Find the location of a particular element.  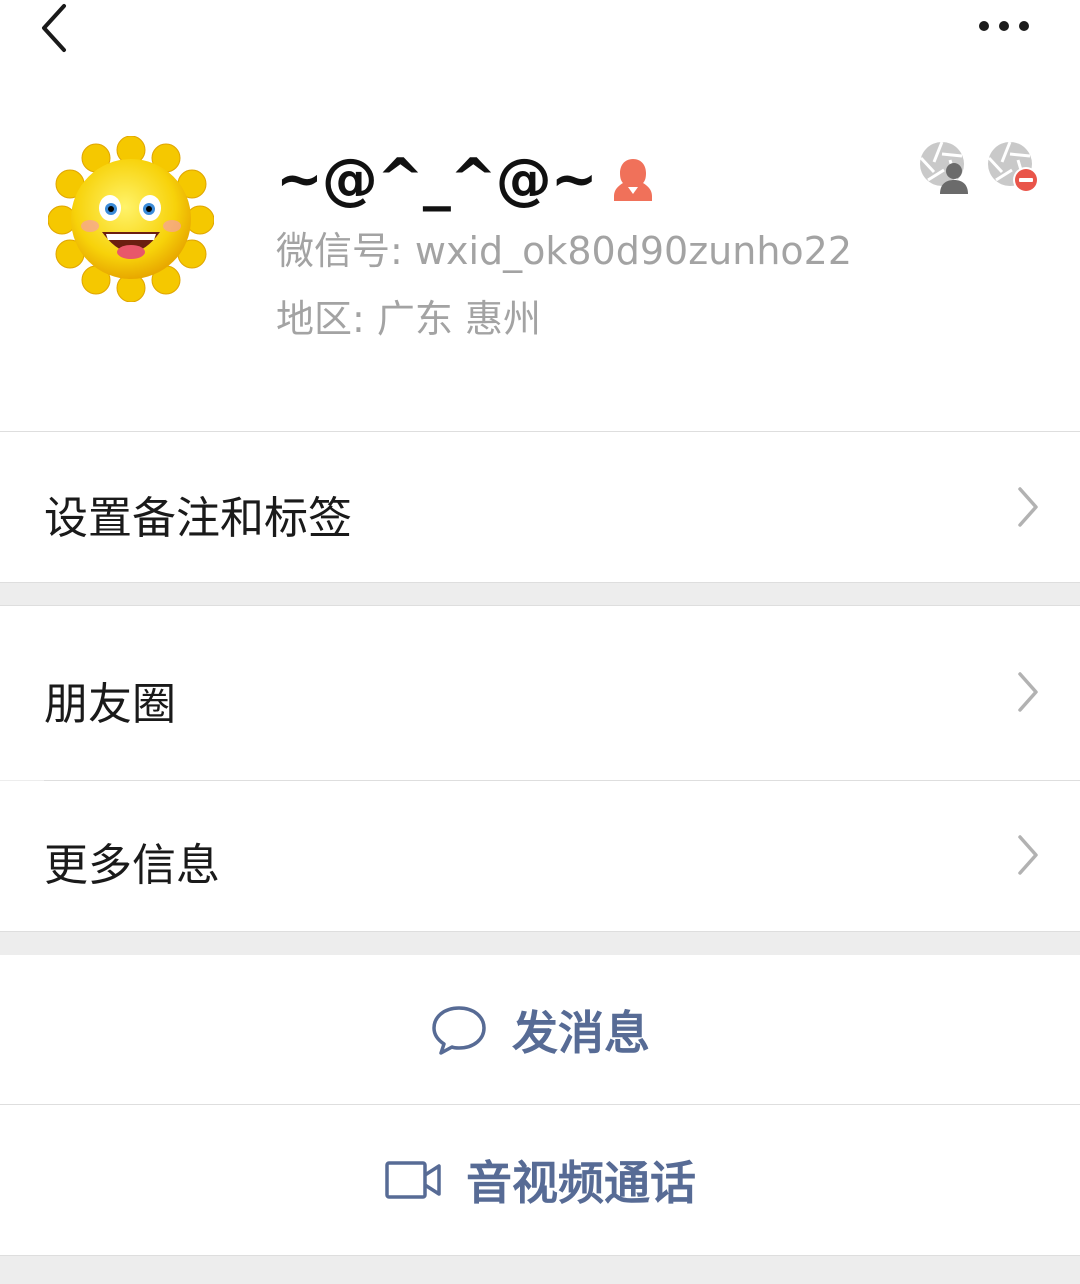

more-options-button is located at coordinates (1004, 26).